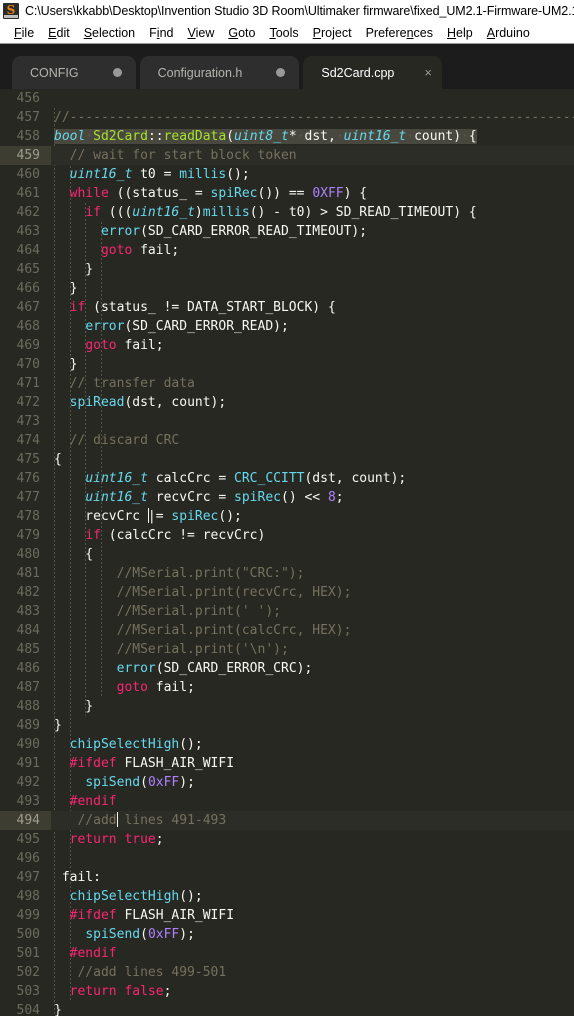 This screenshot has height=1016, width=574. I want to click on menu-item-view: View, so click(200, 33).